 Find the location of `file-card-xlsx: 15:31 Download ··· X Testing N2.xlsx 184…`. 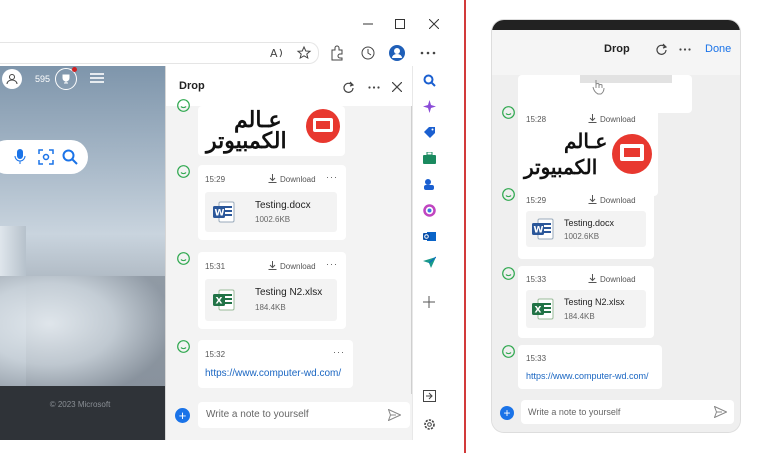

file-card-xlsx: 15:31 Download ··· X Testing N2.xlsx 184… is located at coordinates (272, 290).